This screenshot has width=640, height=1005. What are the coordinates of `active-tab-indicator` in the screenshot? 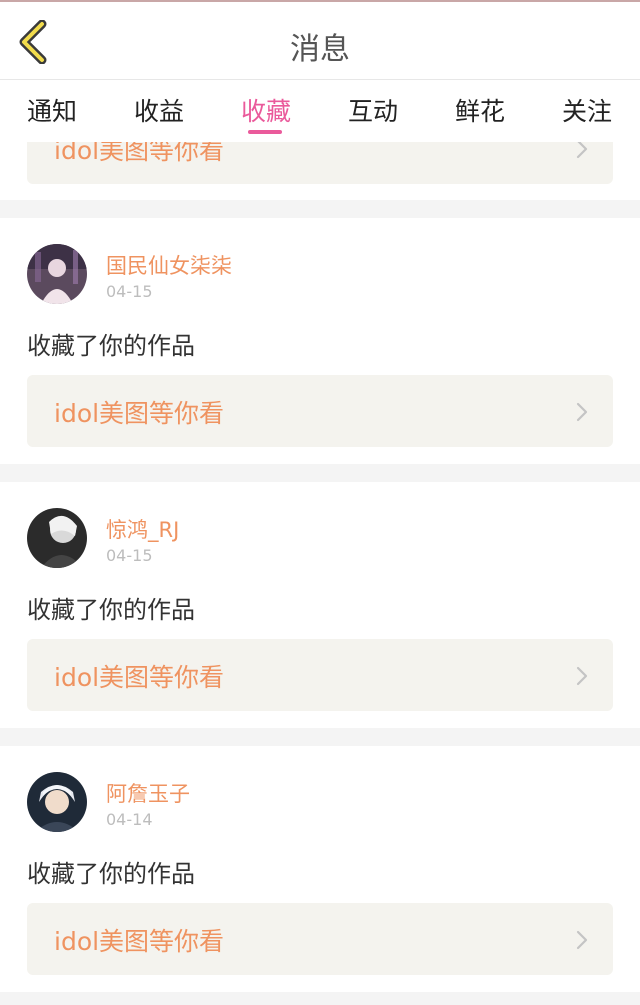 It's located at (265, 132).